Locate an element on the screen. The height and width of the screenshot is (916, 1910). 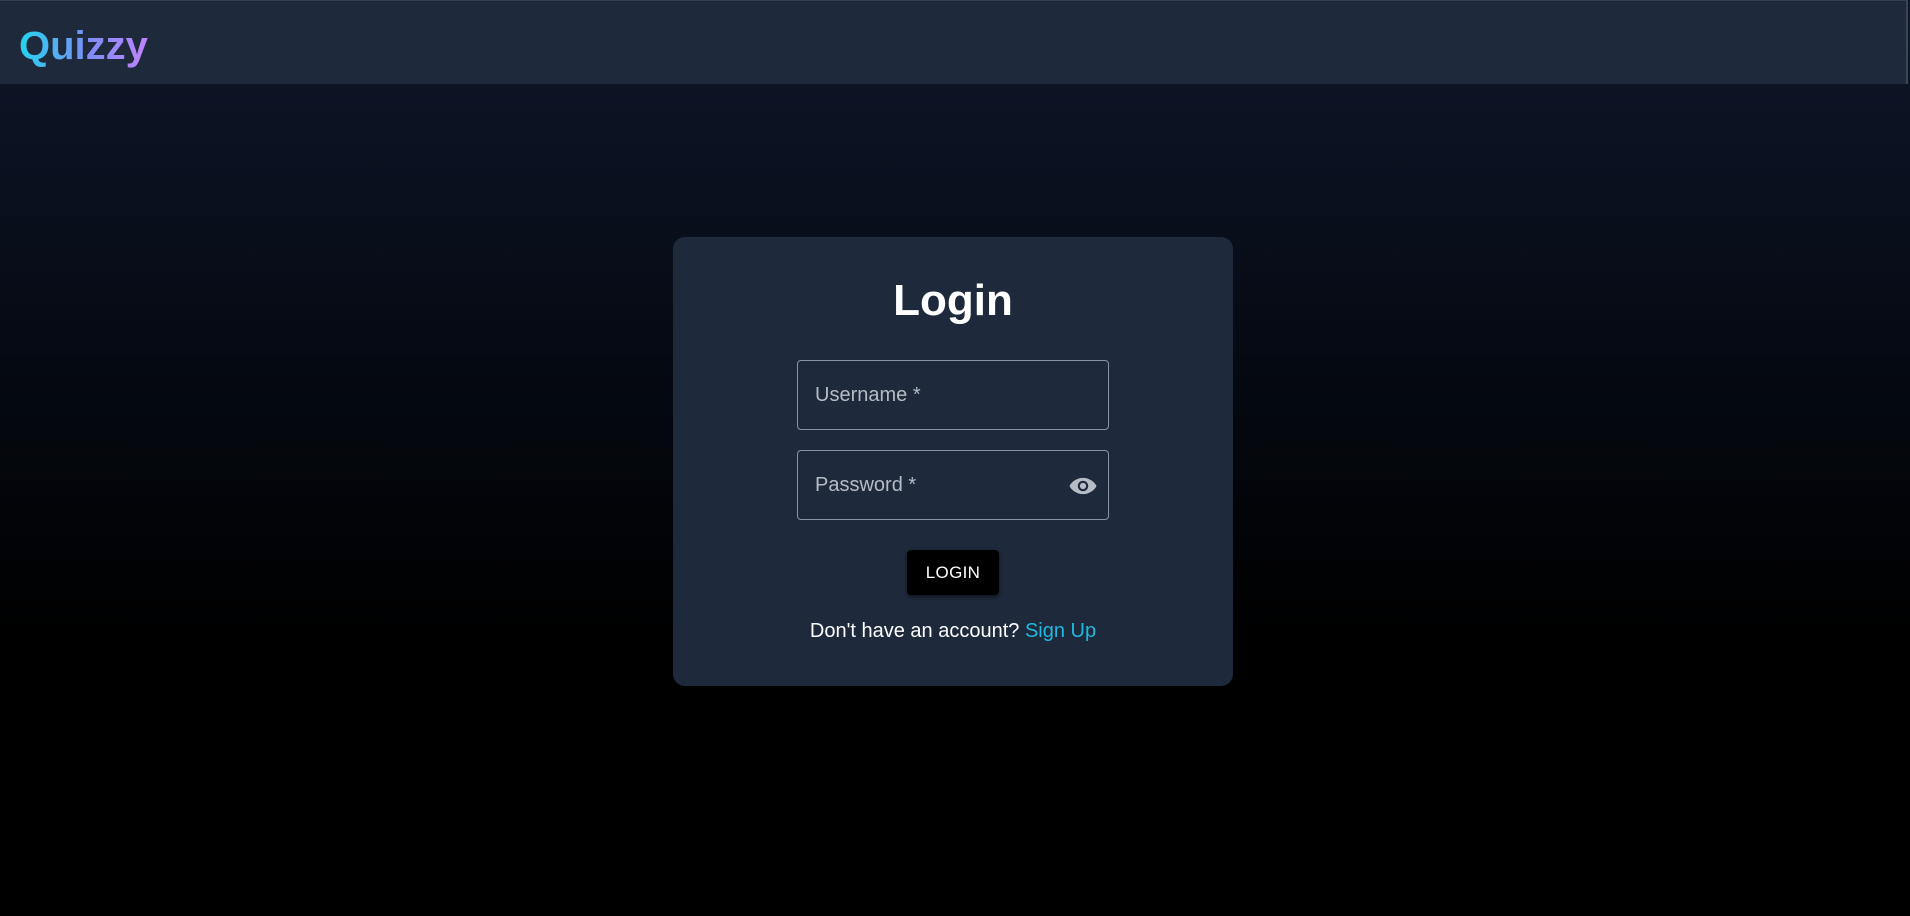
eye-icon is located at coordinates (1083, 486).